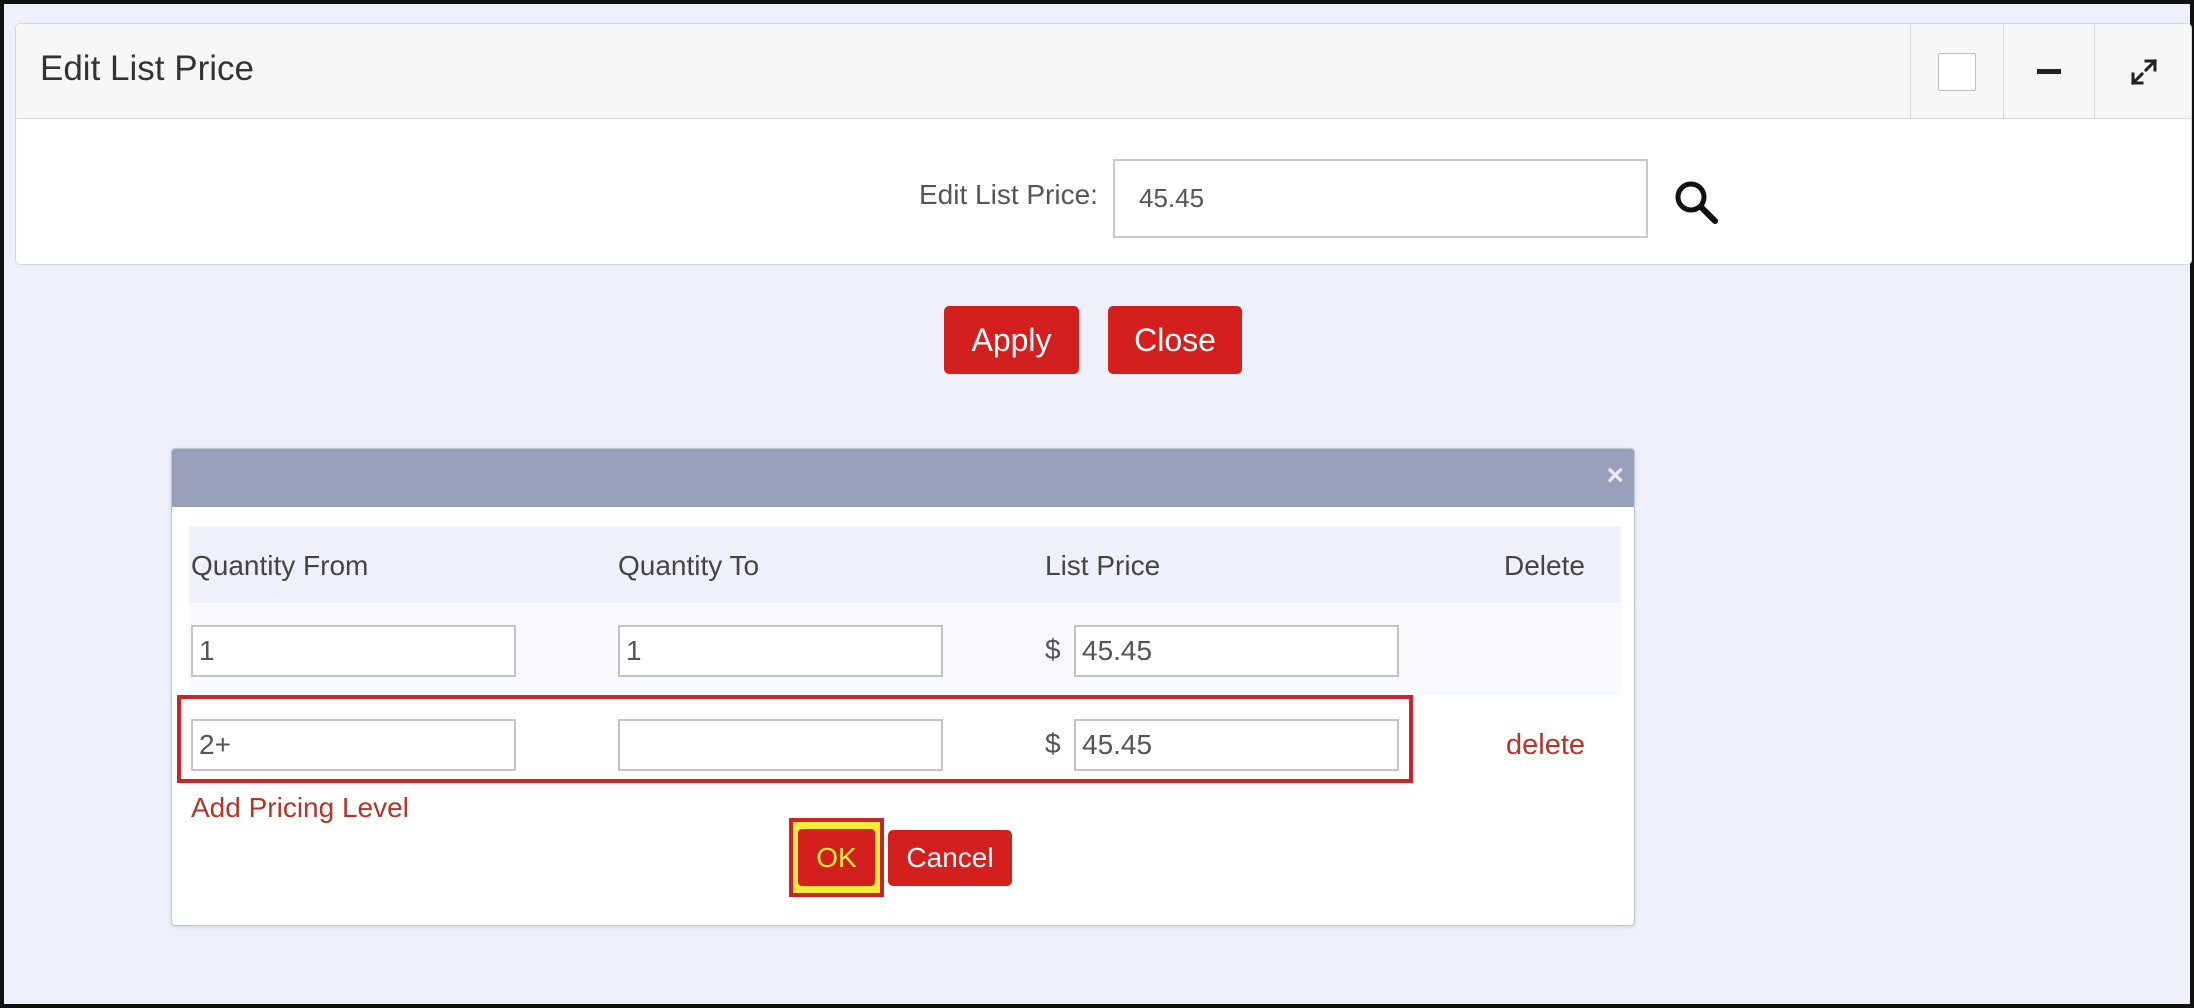 This screenshot has height=1008, width=2194. I want to click on checkbox-icon, so click(1957, 71).